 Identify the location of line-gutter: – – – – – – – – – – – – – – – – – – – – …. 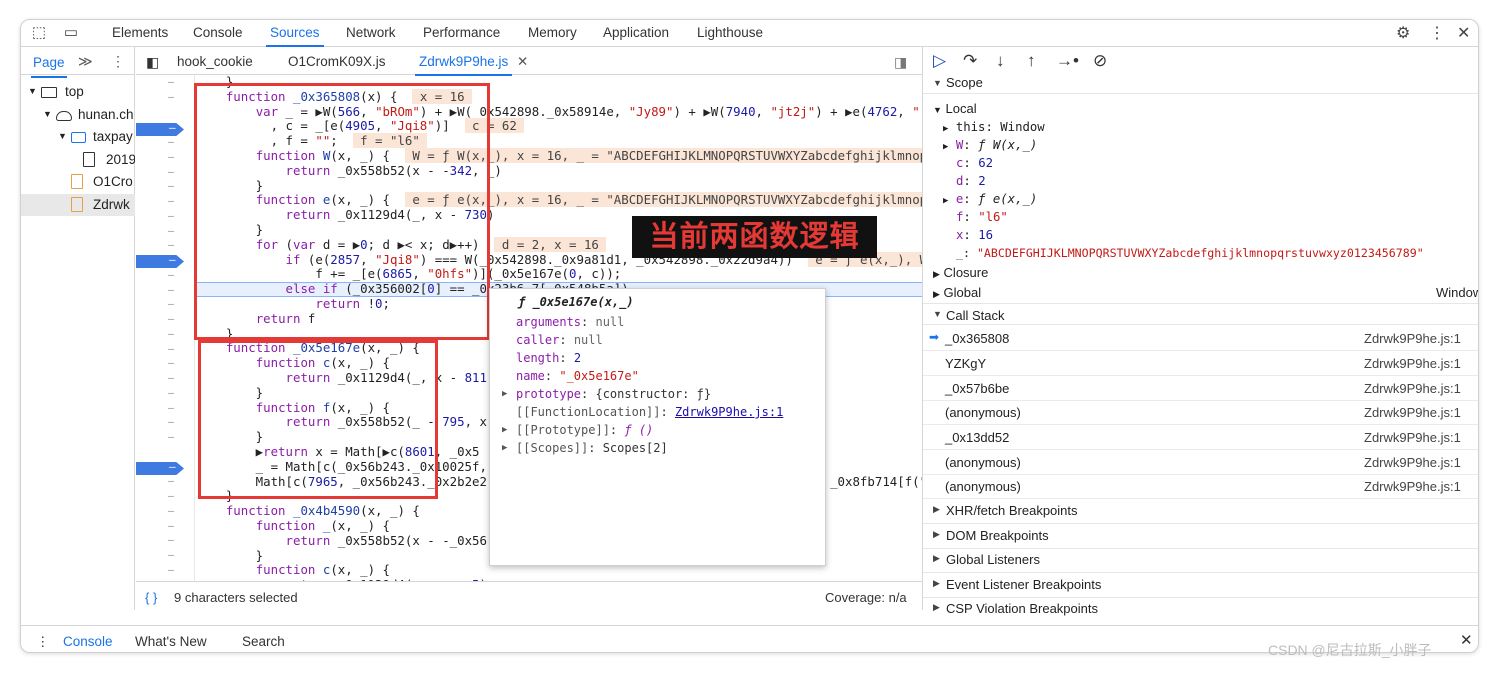
(165, 328).